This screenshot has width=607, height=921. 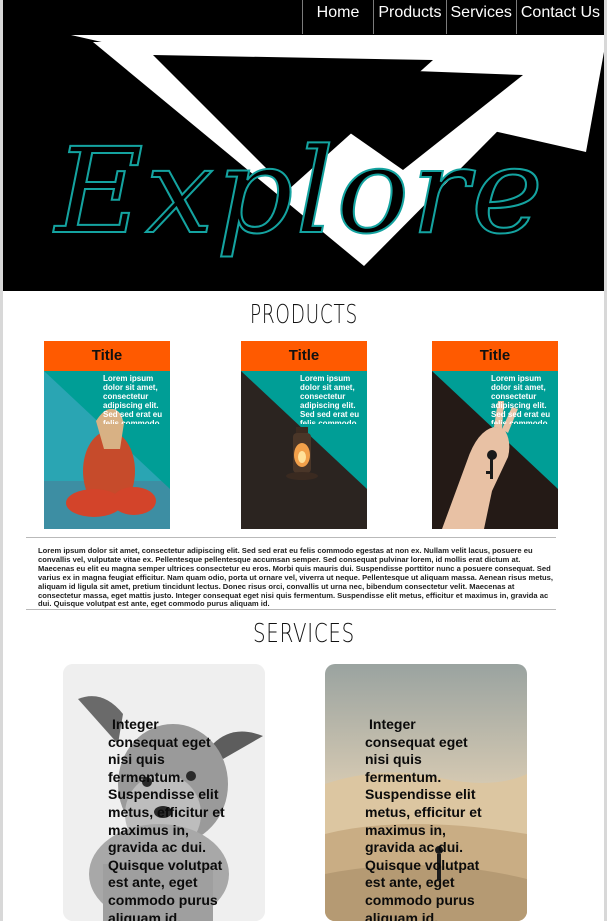 I want to click on nav-contact-us: Contact Us, so click(x=559, y=17).